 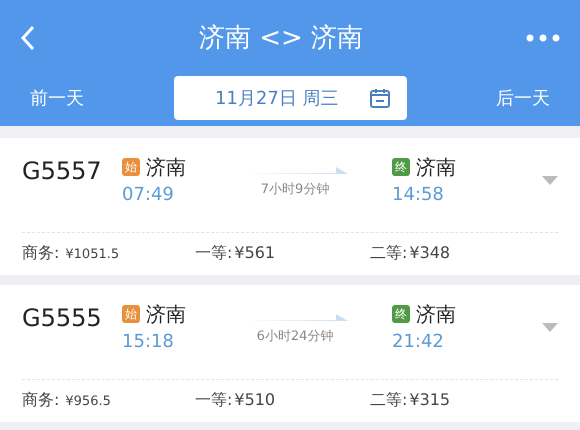 What do you see at coordinates (429, 253) in the screenshot?
I see `price-text: ¥348` at bounding box center [429, 253].